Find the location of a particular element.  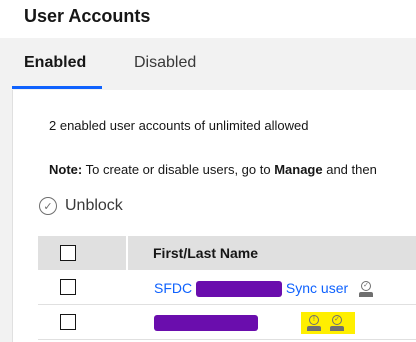

table-row: ! ✓ is located at coordinates (227, 322).